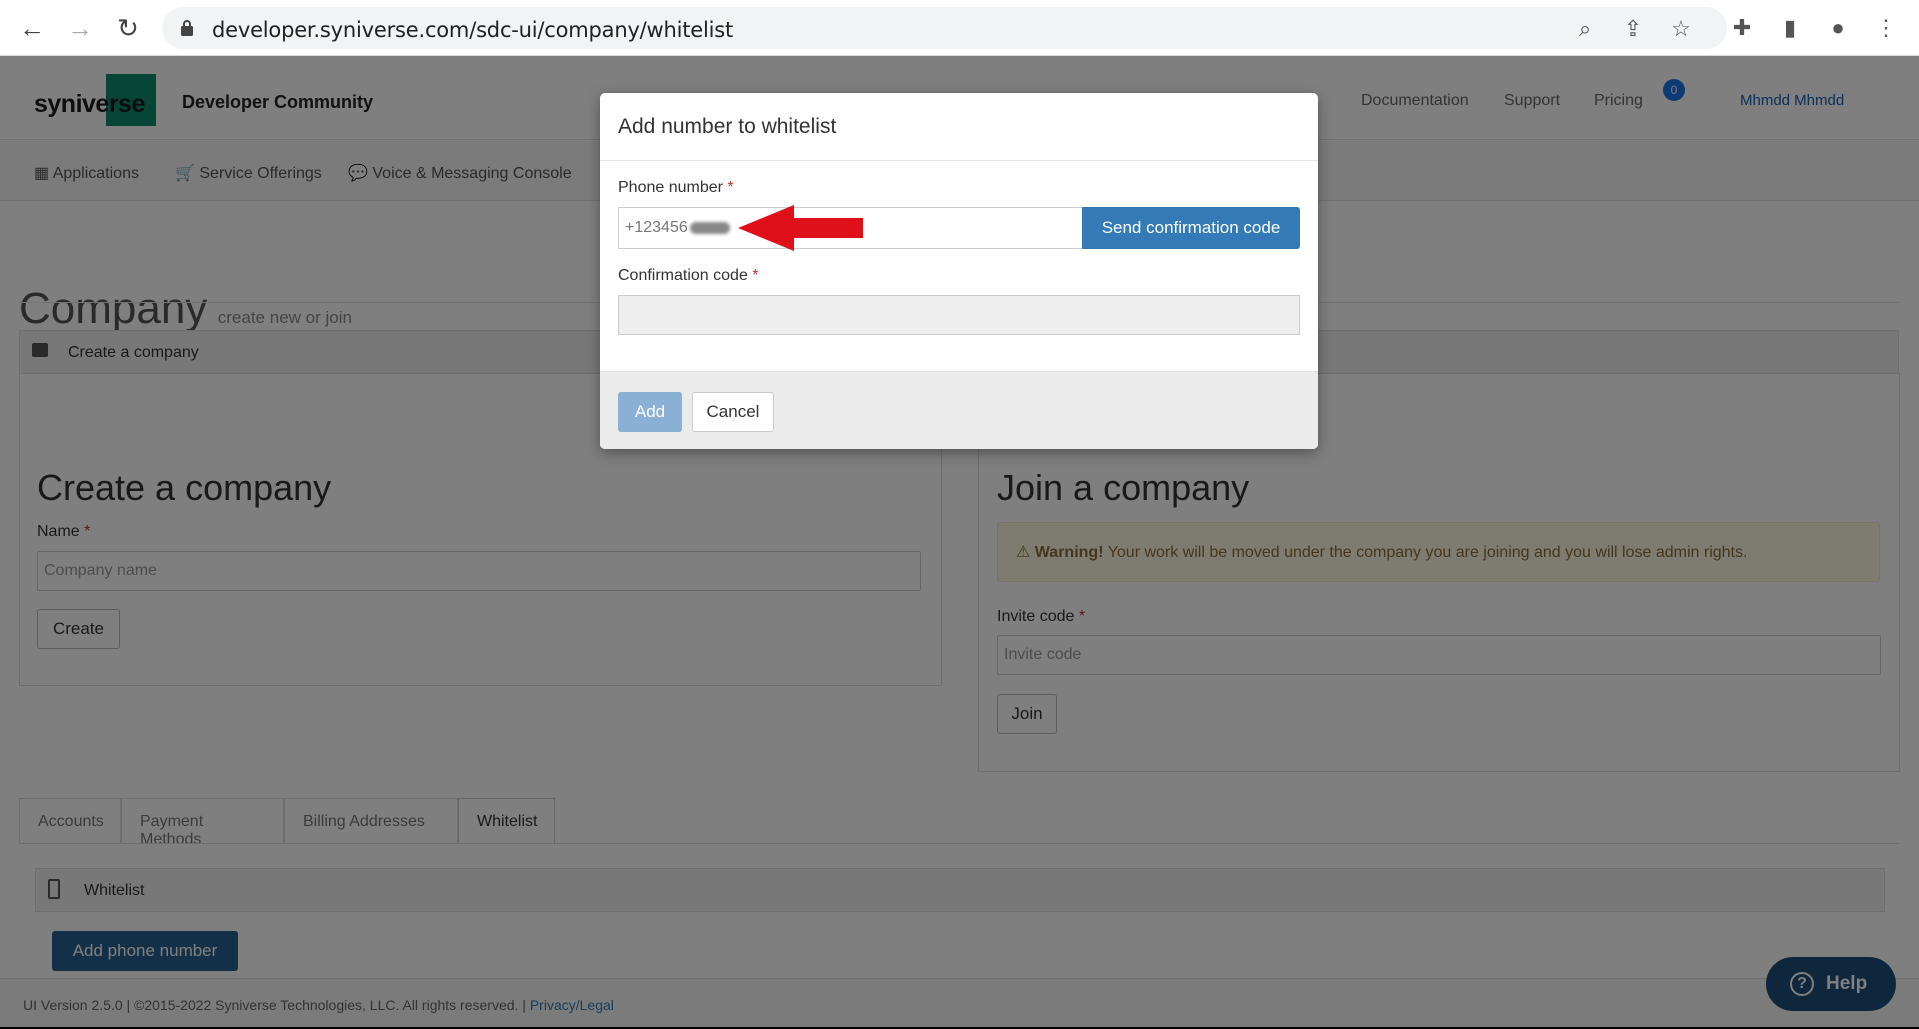 This screenshot has width=1919, height=1029. I want to click on phone-number-label: Phone number *, so click(676, 187).